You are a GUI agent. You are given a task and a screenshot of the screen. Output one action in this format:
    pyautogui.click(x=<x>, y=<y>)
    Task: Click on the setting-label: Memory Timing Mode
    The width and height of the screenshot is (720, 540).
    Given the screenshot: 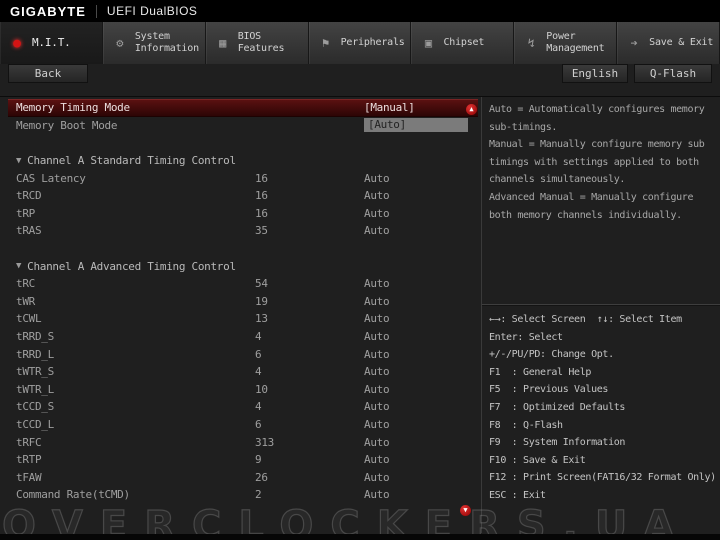 What is the action you would take?
    pyautogui.click(x=73, y=108)
    